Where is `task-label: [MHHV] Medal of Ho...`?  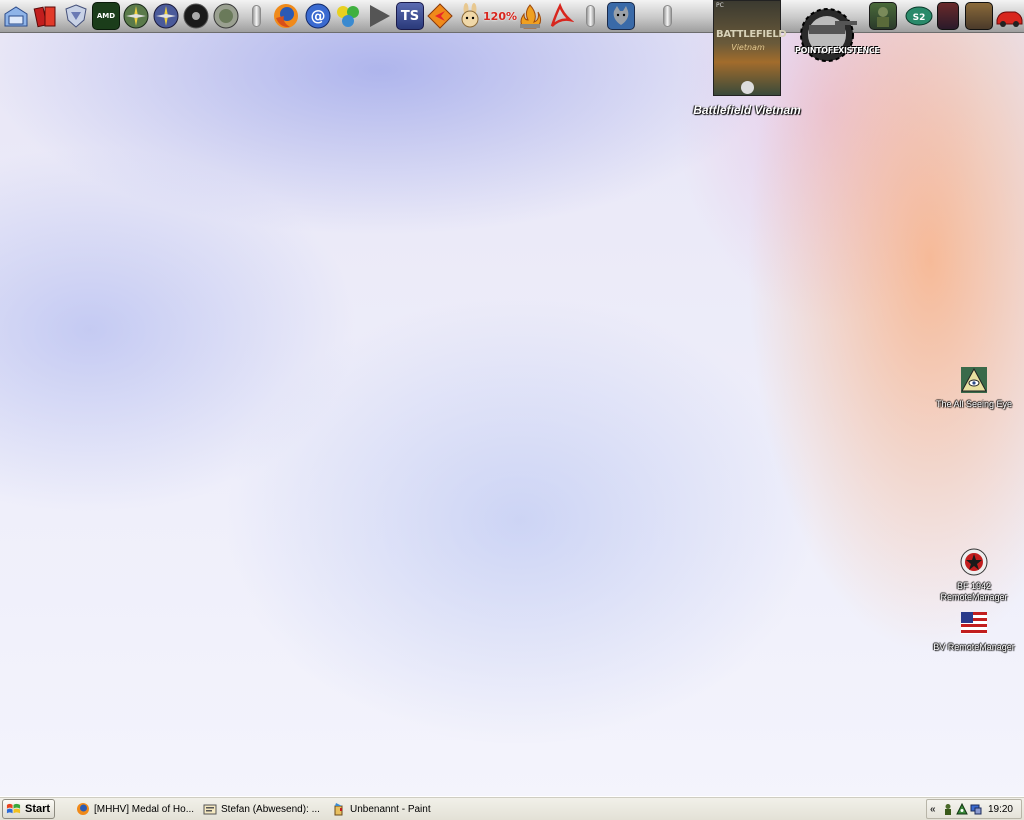 task-label: [MHHV] Medal of Ho... is located at coordinates (144, 809).